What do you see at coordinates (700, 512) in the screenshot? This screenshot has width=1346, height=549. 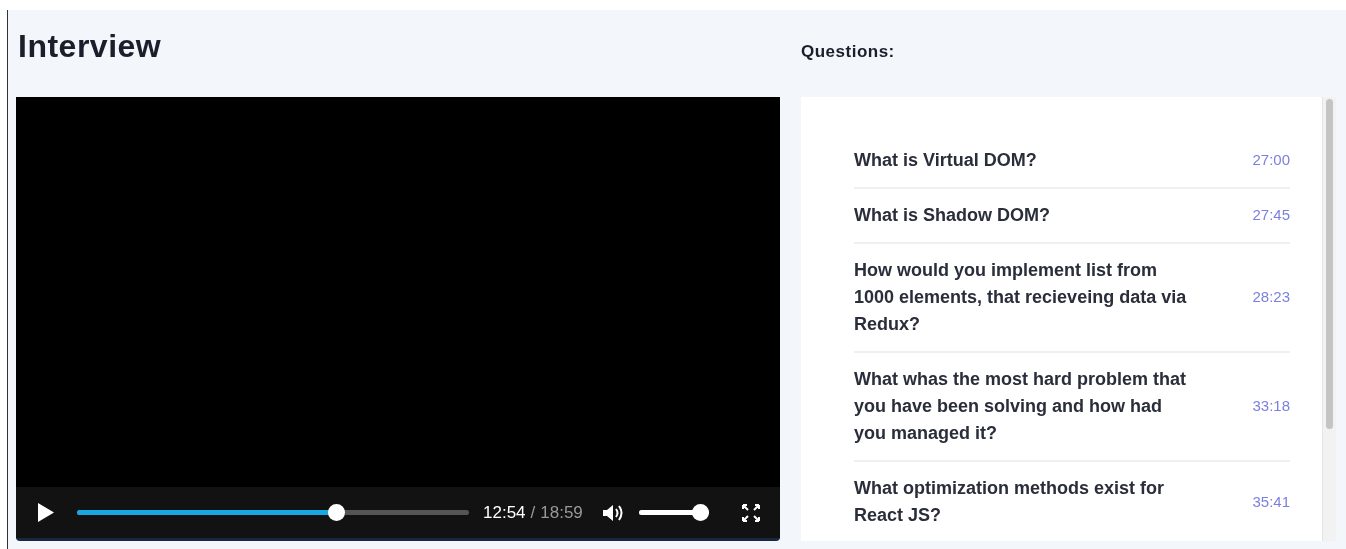 I see `volume-handle` at bounding box center [700, 512].